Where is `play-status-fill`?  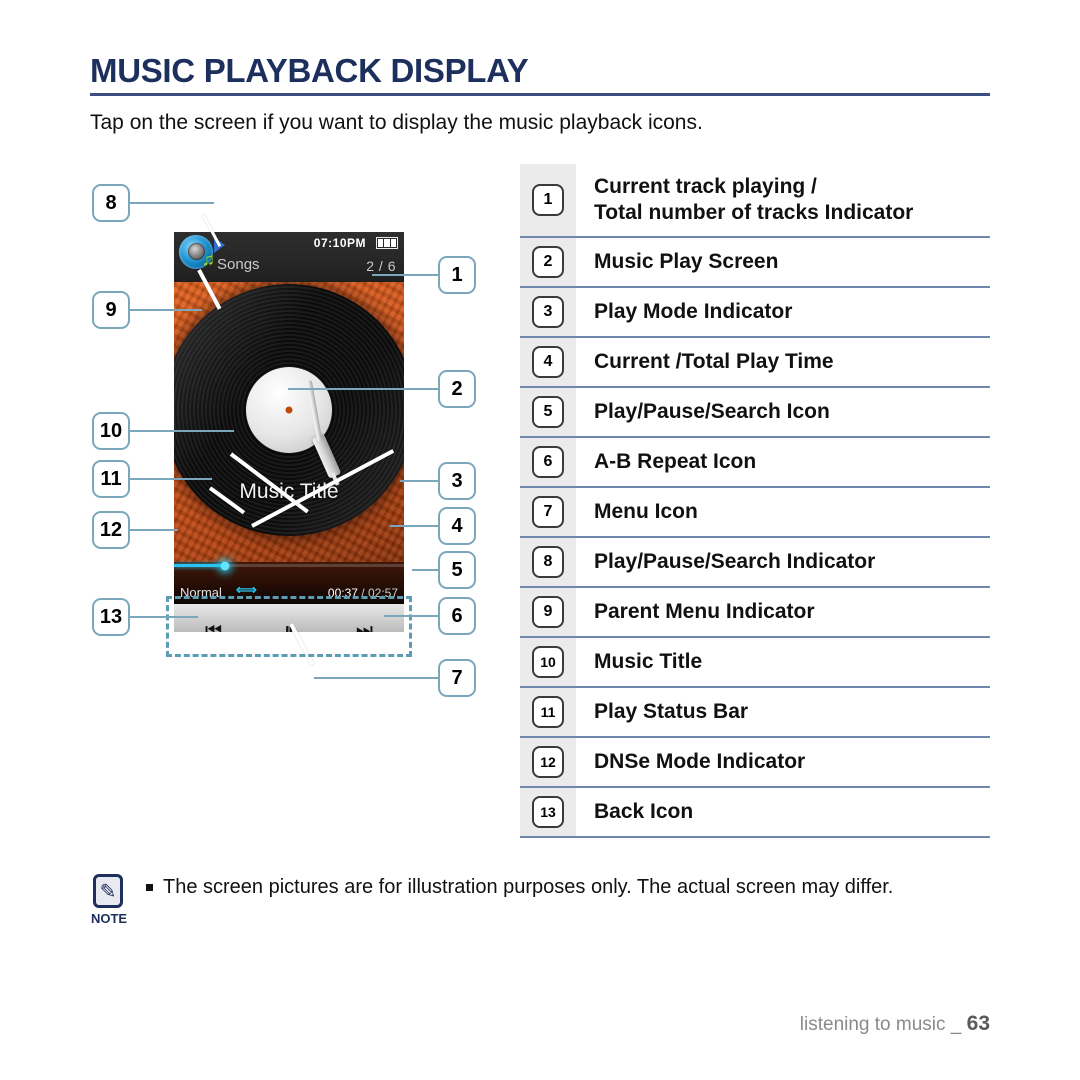 play-status-fill is located at coordinates (199, 565).